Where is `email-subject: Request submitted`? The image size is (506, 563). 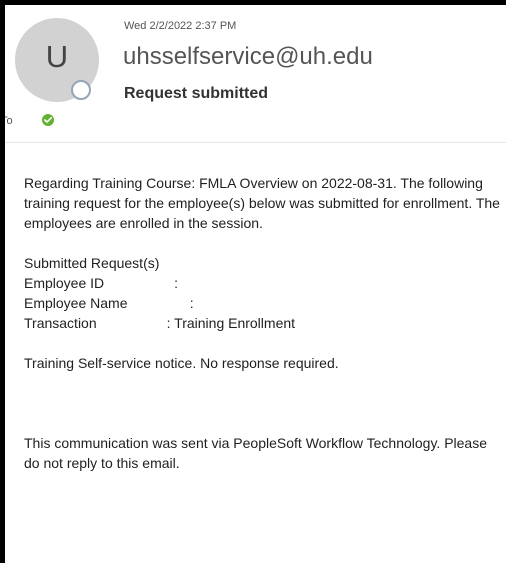
email-subject: Request submitted is located at coordinates (196, 93).